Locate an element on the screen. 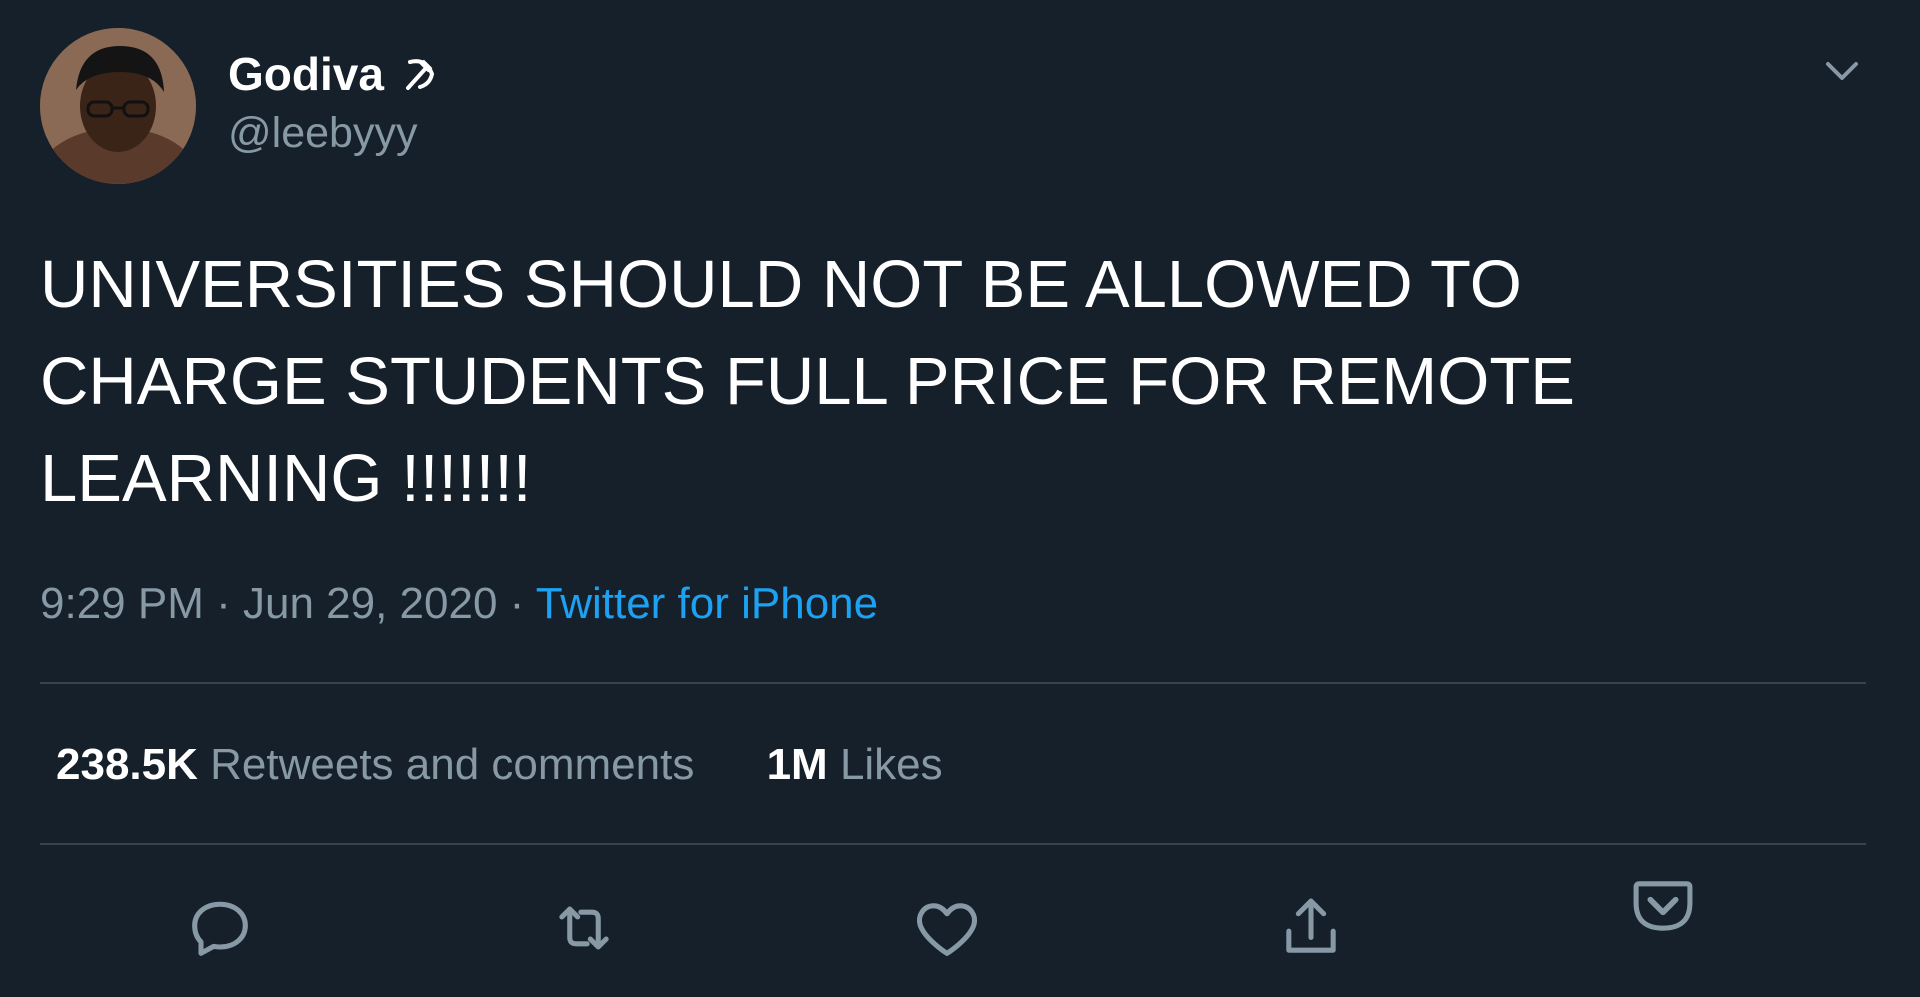  pocket-icon is located at coordinates (1663, 906).